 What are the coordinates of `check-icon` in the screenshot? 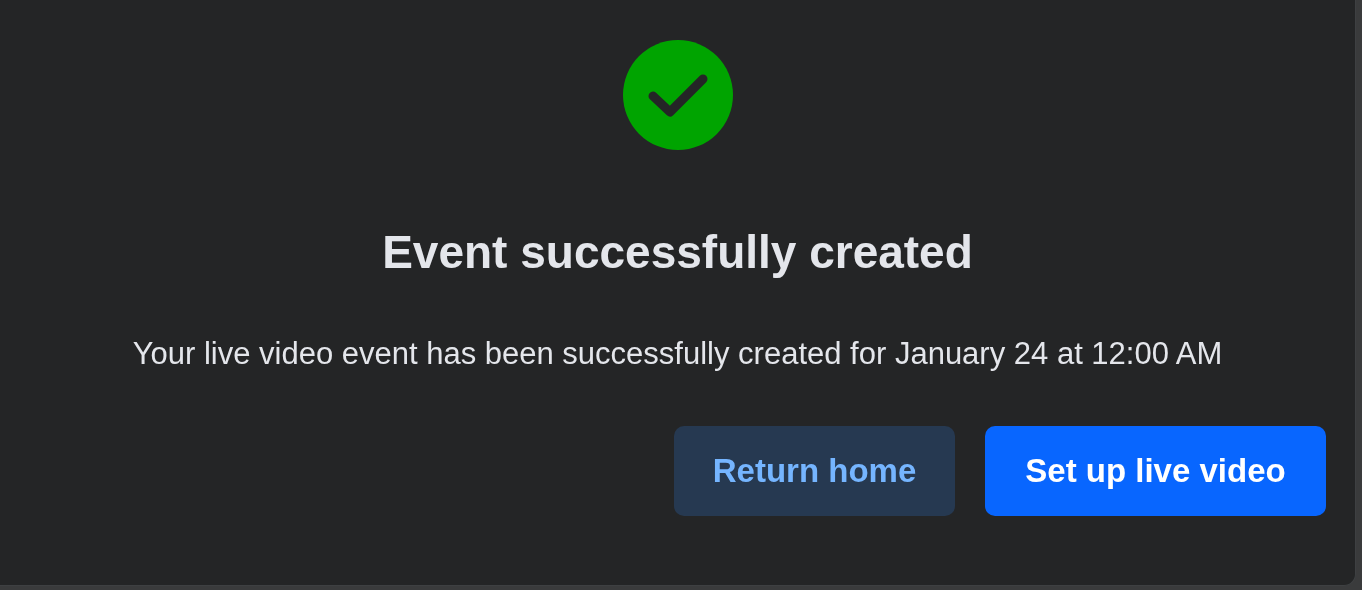 It's located at (677, 95).